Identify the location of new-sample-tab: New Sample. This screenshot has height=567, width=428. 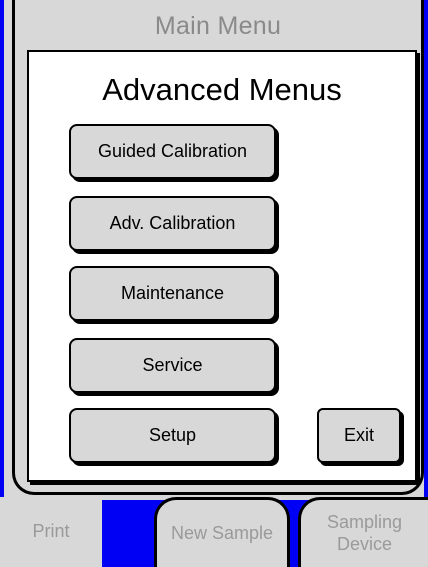
(222, 532).